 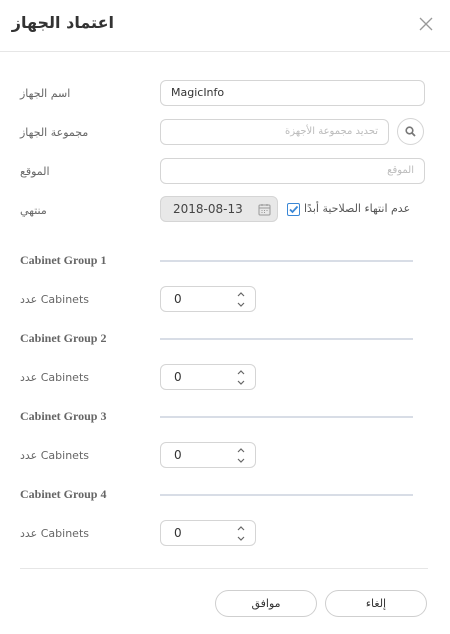 I want to click on expiry-label: منتهي, so click(x=33, y=210).